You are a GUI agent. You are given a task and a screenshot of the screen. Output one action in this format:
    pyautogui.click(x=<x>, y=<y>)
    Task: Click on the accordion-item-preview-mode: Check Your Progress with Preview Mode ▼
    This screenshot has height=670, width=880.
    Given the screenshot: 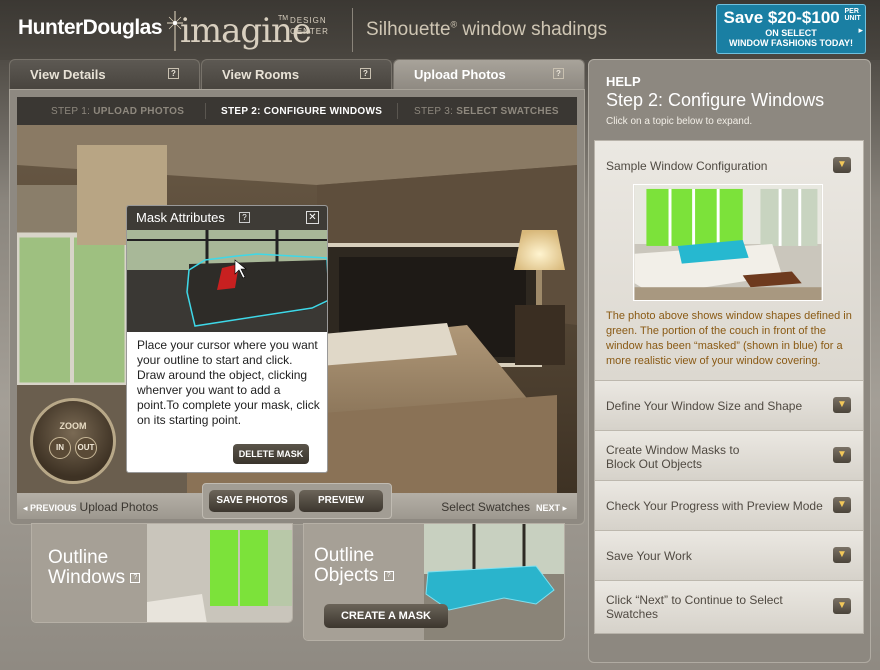 What is the action you would take?
    pyautogui.click(x=729, y=506)
    